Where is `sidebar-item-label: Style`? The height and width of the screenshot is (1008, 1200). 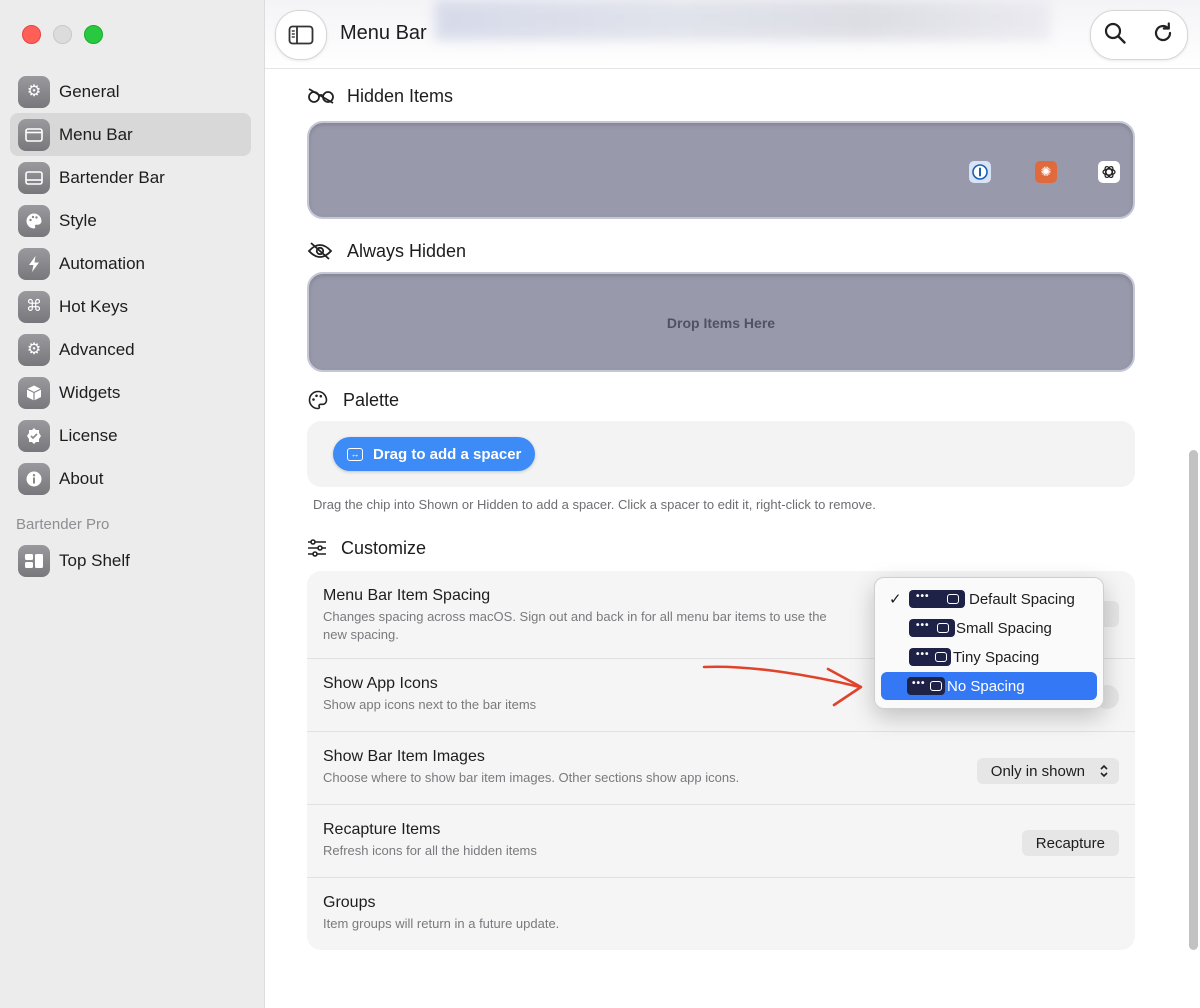
sidebar-item-label: Style is located at coordinates (78, 220).